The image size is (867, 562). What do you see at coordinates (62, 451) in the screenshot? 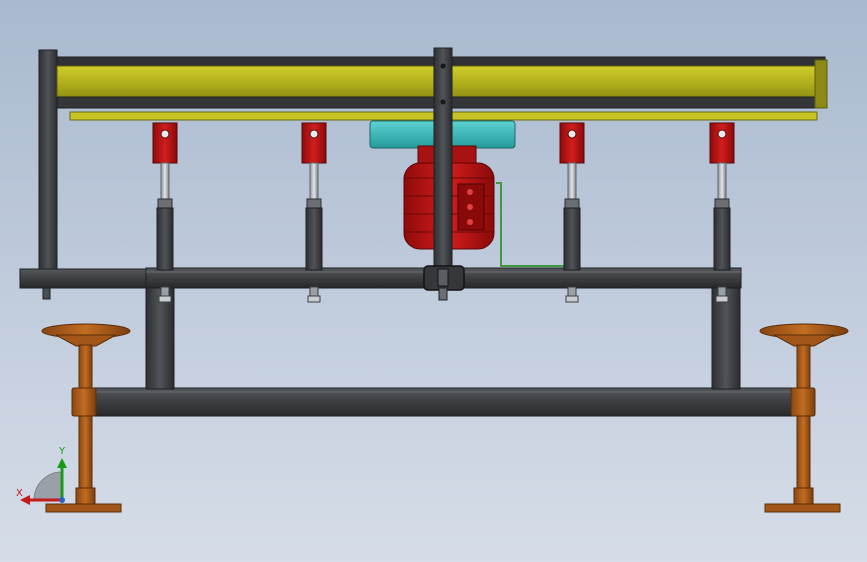
I see `y-axis-label: Y` at bounding box center [62, 451].